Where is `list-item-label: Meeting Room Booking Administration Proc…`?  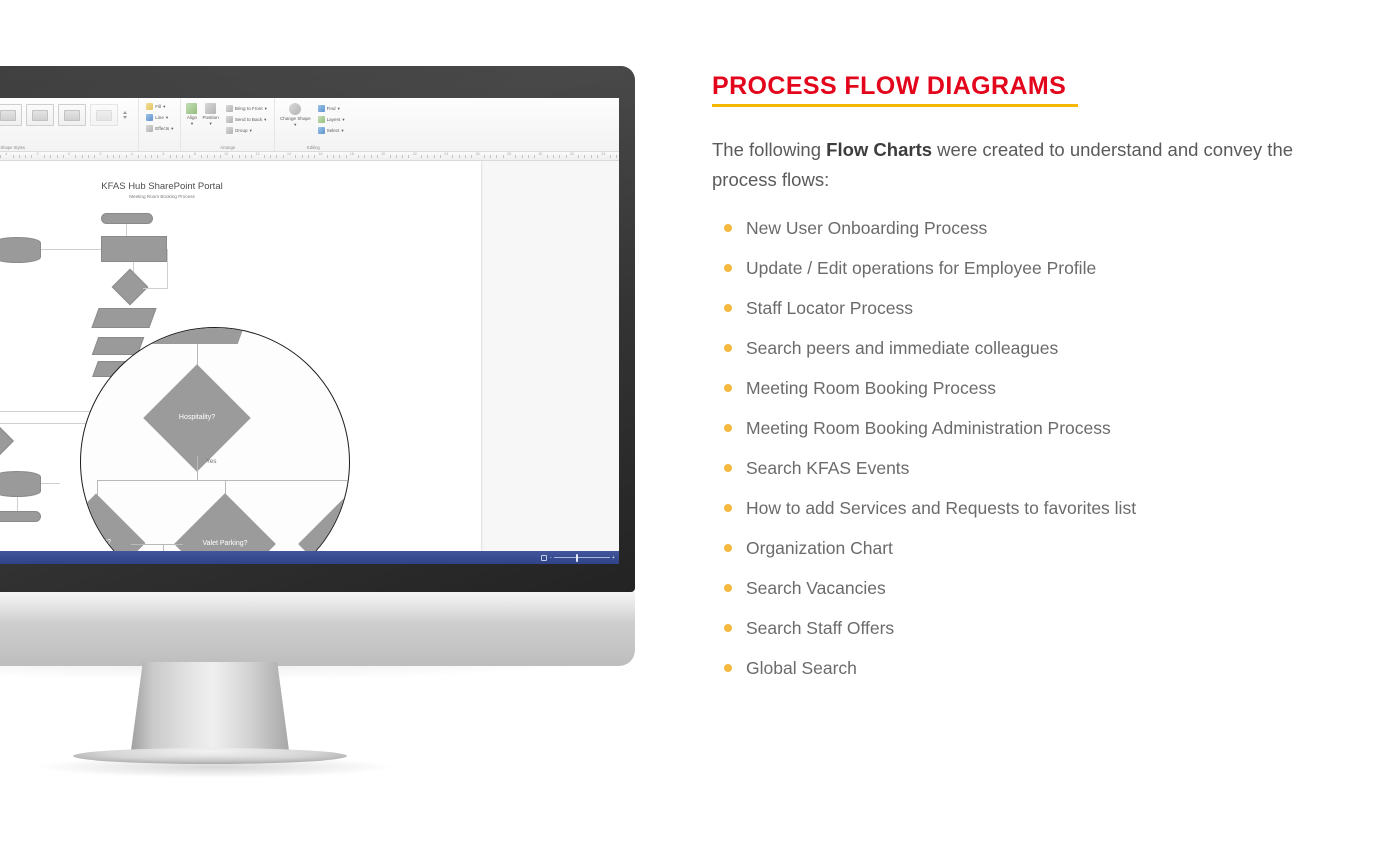
list-item-label: Meeting Room Booking Administration Proc… is located at coordinates (928, 428).